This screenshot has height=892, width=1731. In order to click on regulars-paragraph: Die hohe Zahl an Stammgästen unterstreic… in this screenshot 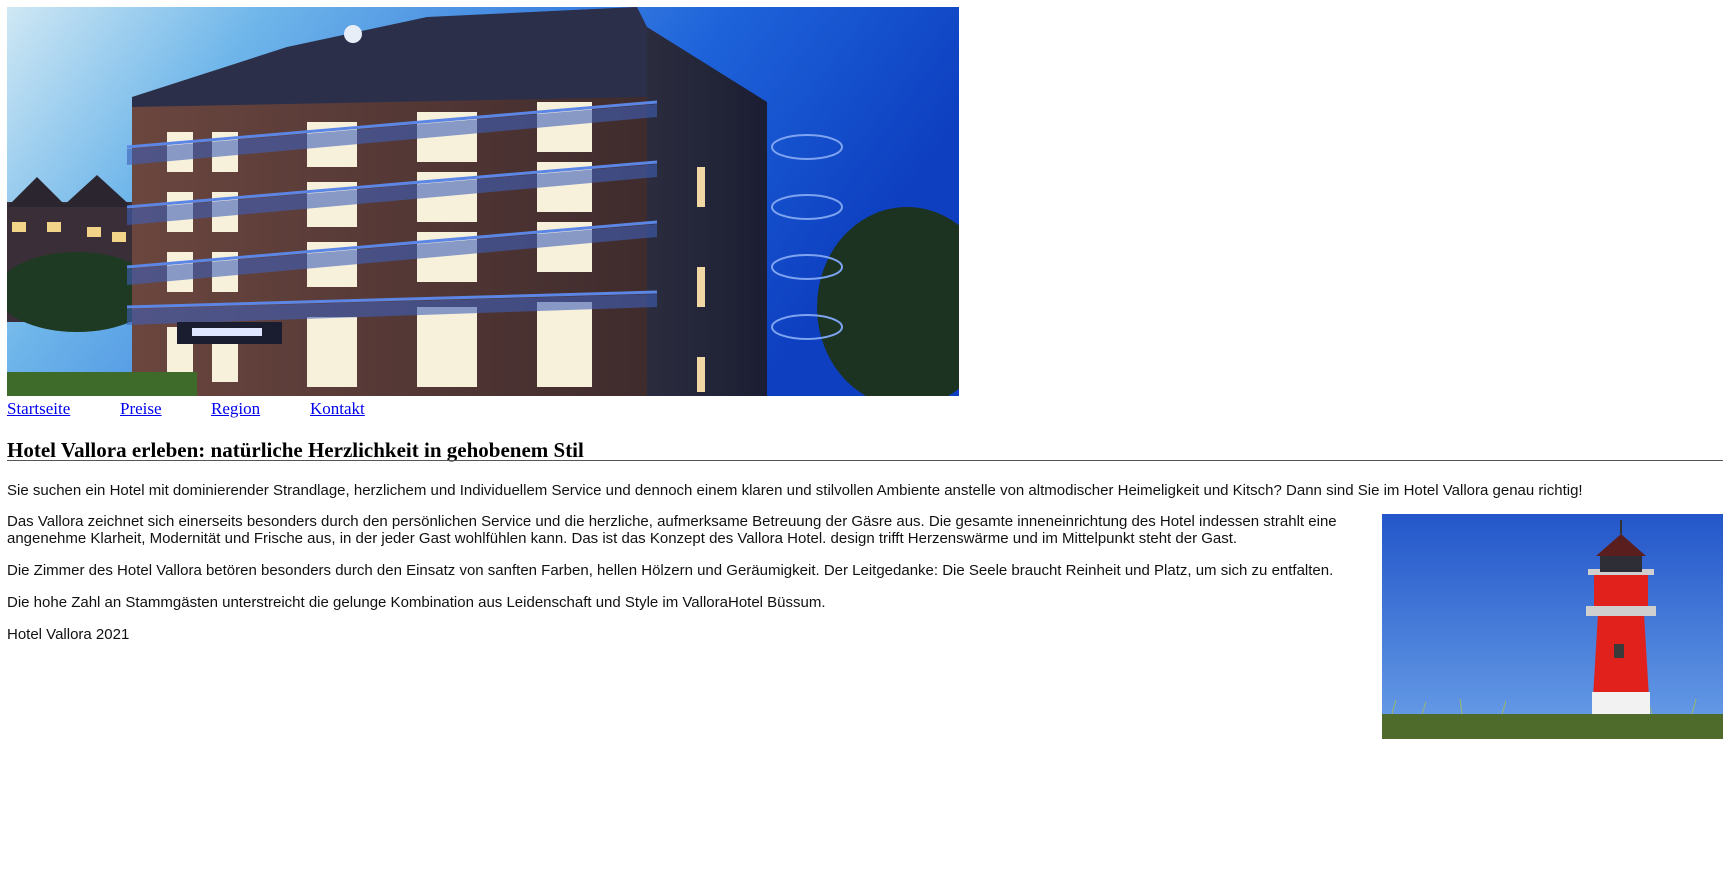, I will do `click(416, 602)`.